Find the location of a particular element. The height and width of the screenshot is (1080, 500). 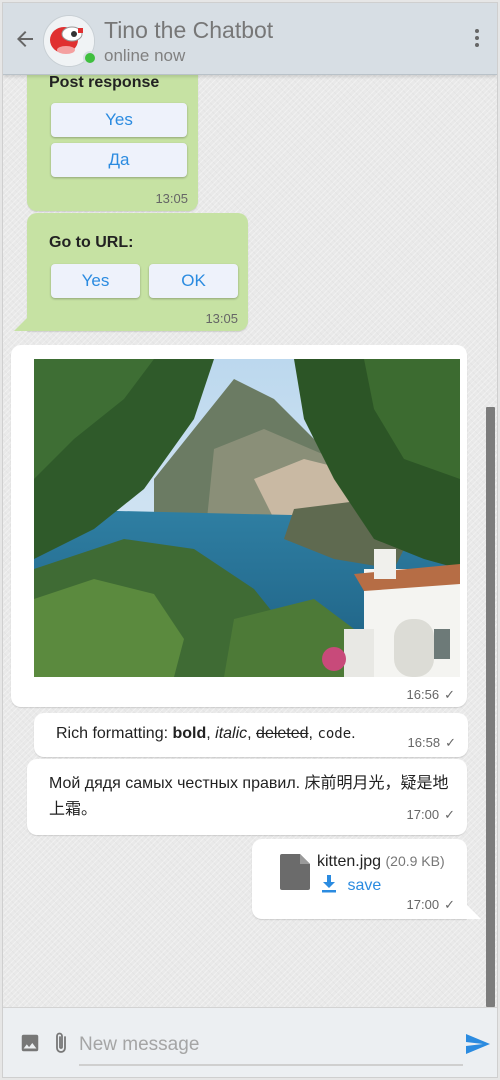

file-icon is located at coordinates (295, 872).